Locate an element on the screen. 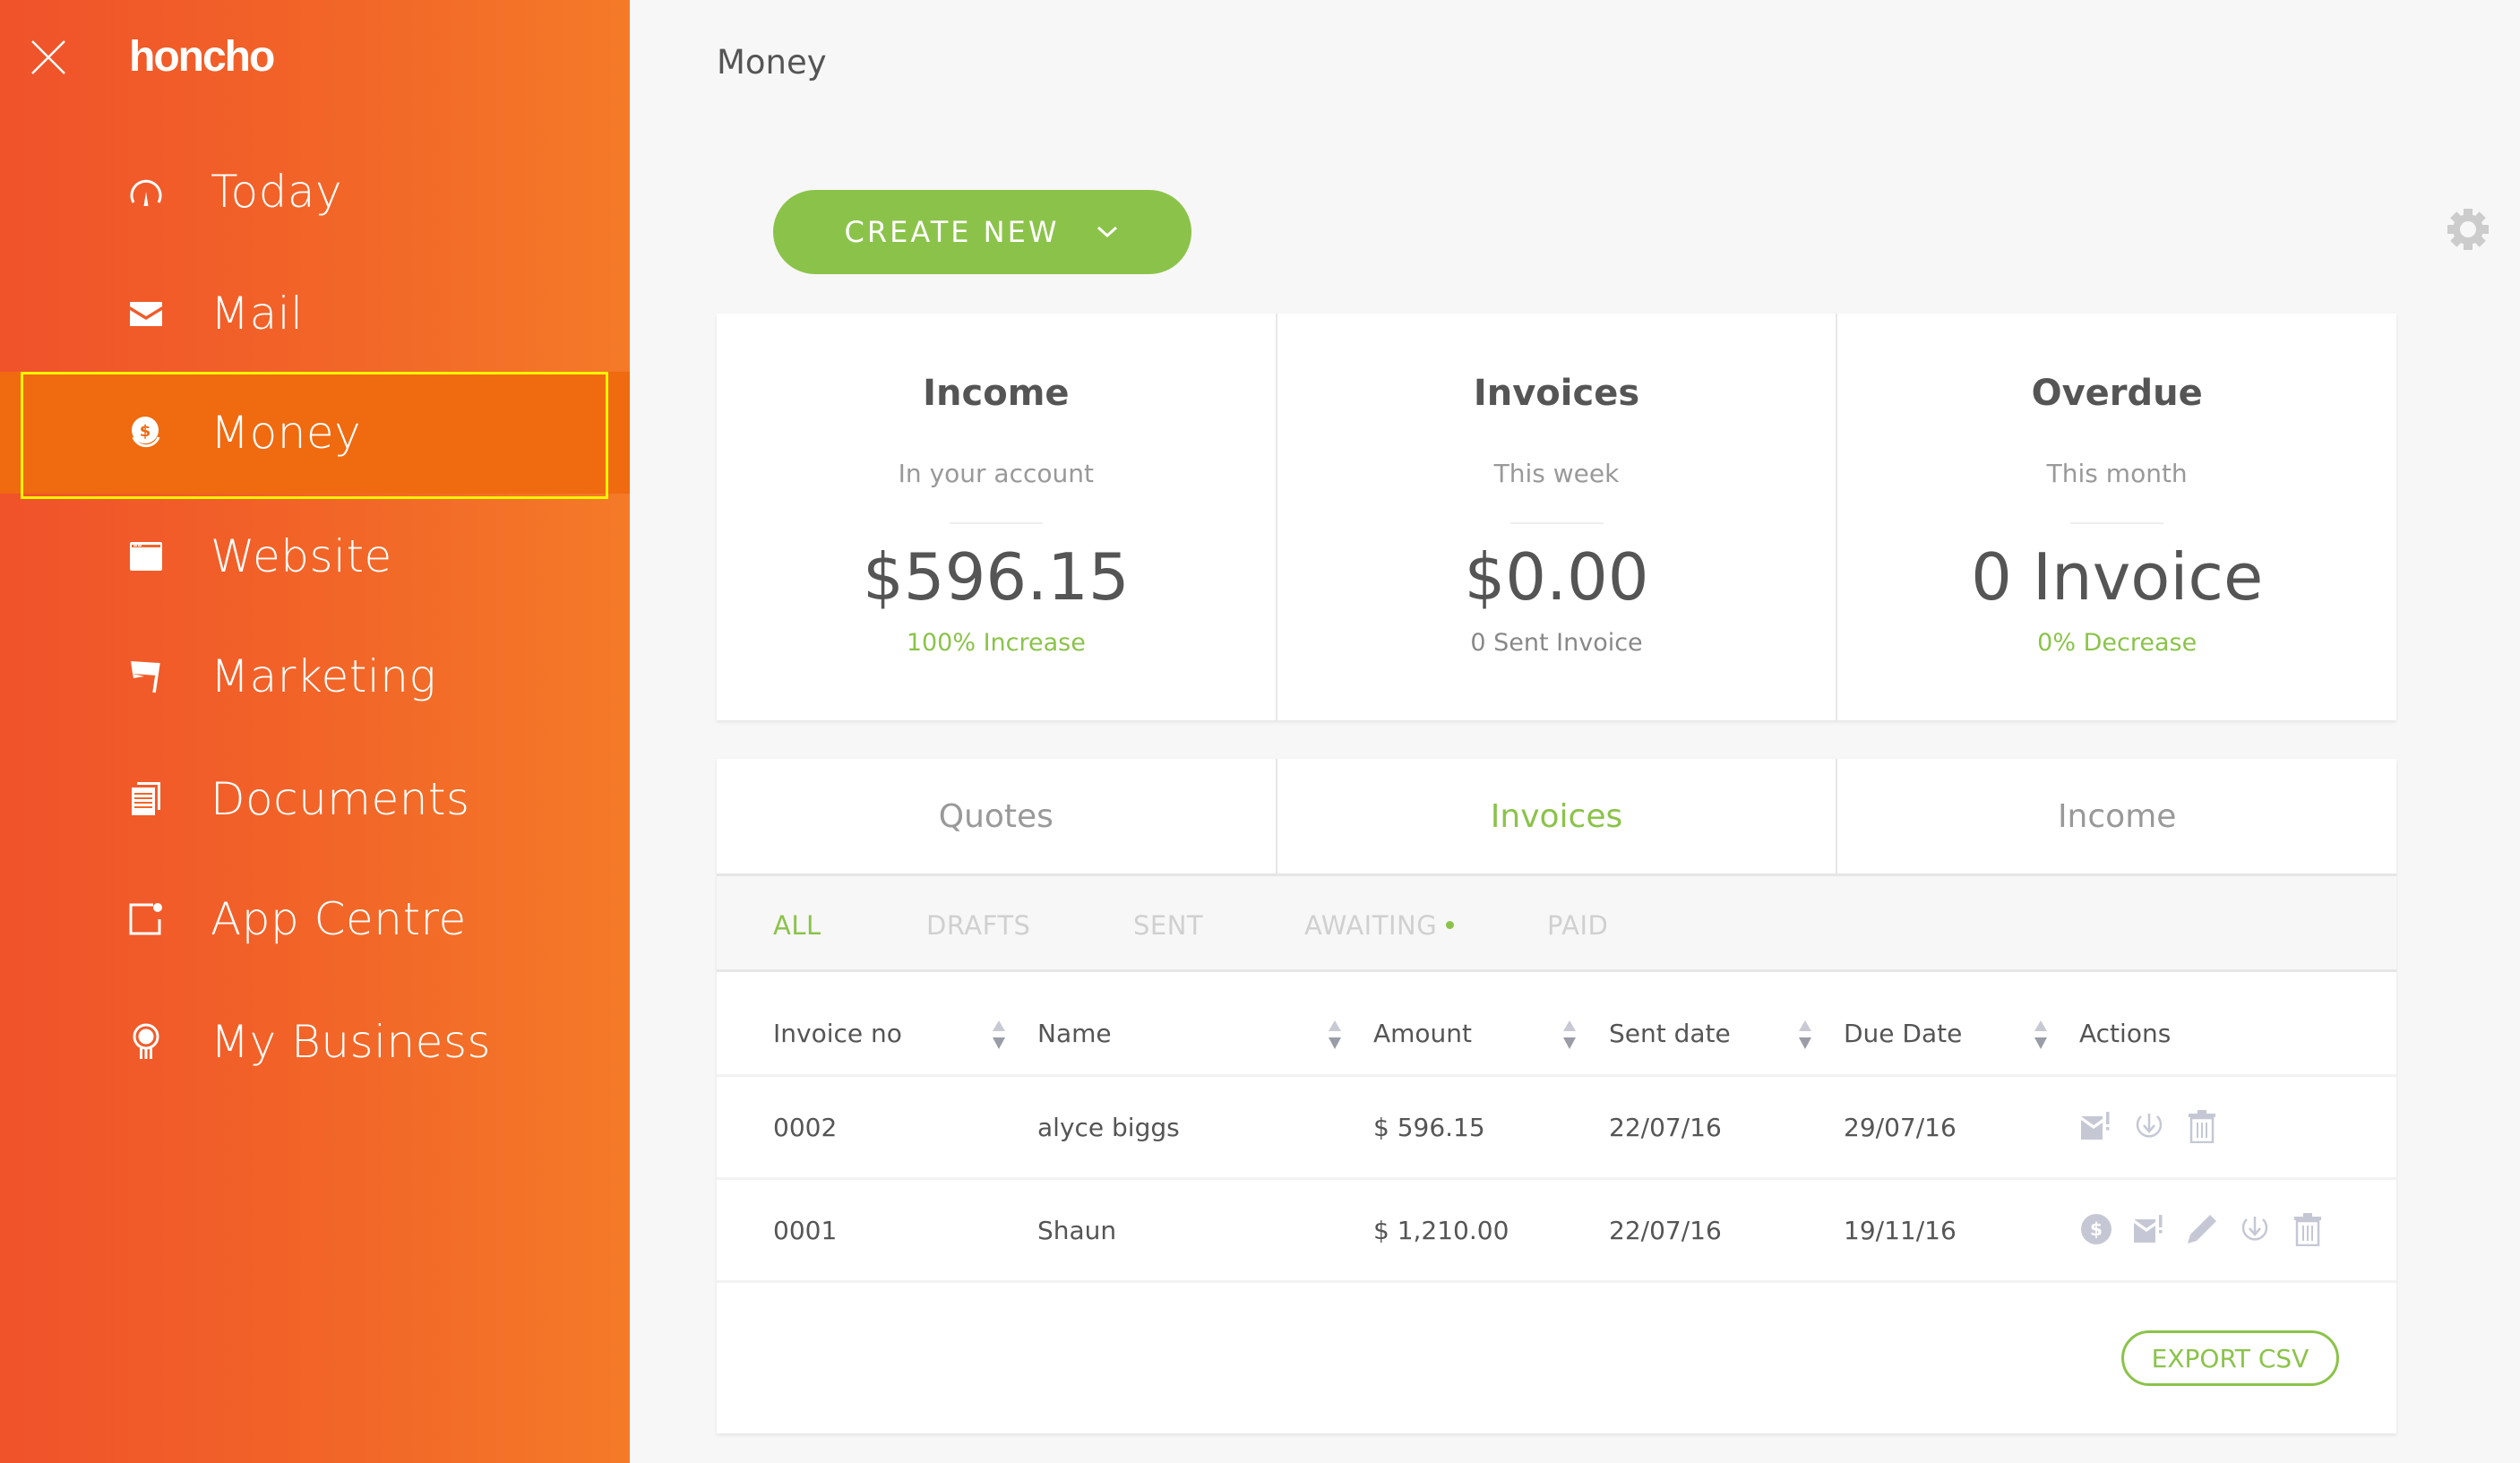 Image resolution: width=2520 pixels, height=1463 pixels. sidebar-item-documents: Documents is located at coordinates (315, 799).